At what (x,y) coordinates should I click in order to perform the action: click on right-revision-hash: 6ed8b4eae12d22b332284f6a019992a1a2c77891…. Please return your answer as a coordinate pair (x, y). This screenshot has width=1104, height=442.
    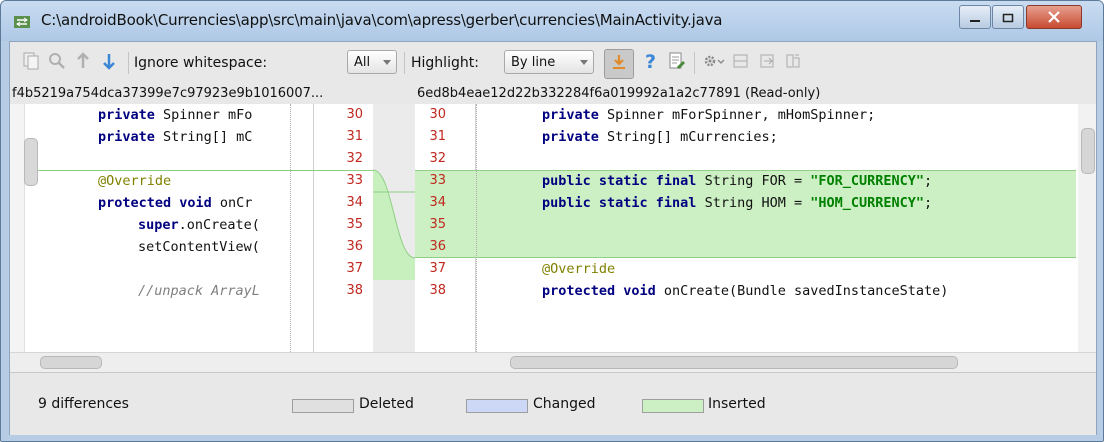
    Looking at the image, I should click on (619, 93).